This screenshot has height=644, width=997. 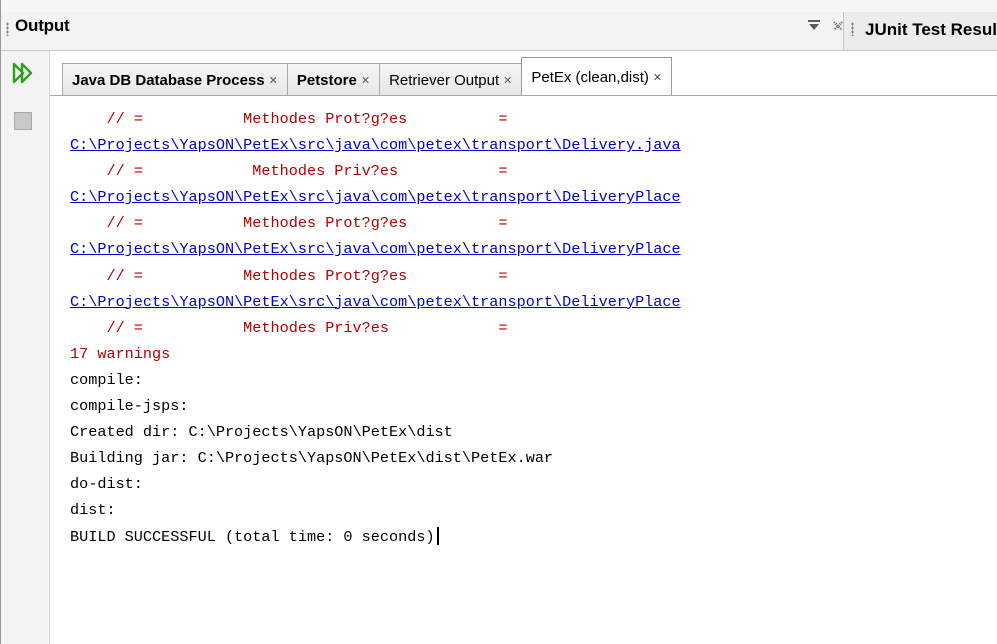 I want to click on tab-label: Petstore, so click(x=326, y=80).